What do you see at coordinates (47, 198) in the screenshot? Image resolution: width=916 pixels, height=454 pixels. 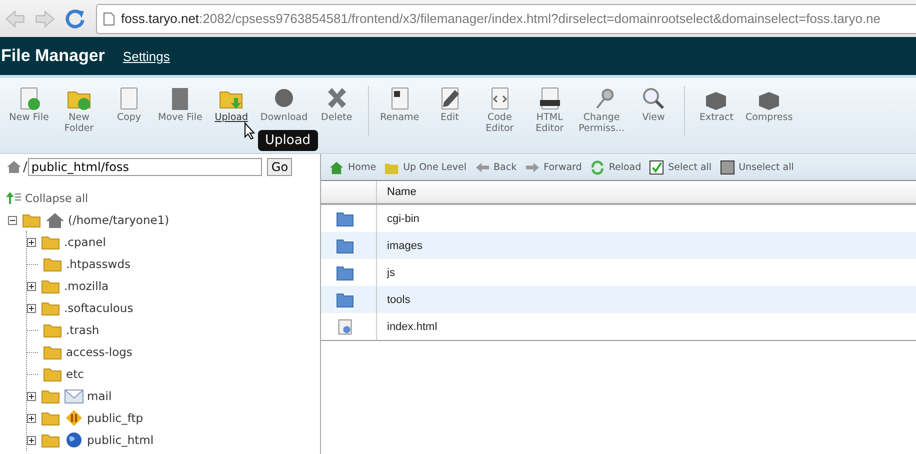 I see `collapse-all-button: Collapse all` at bounding box center [47, 198].